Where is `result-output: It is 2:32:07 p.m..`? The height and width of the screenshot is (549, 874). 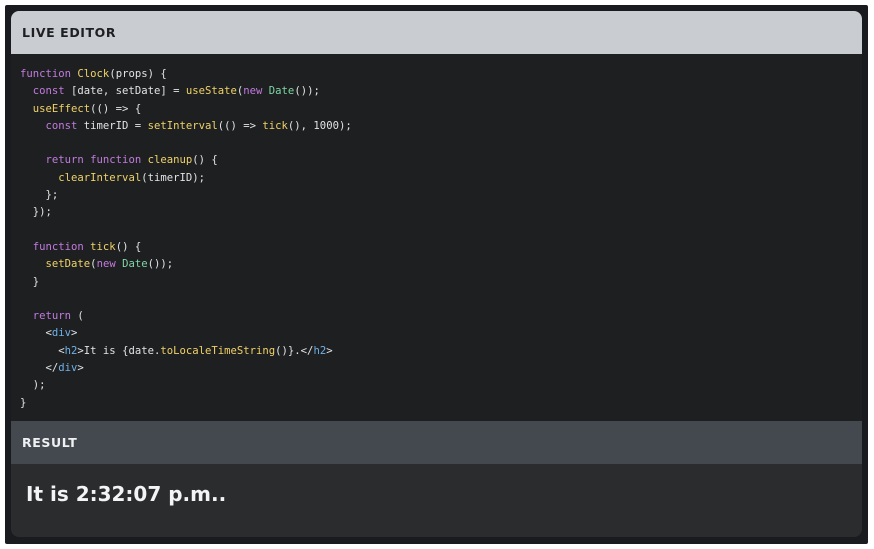 result-output: It is 2:32:07 p.m.. is located at coordinates (126, 494).